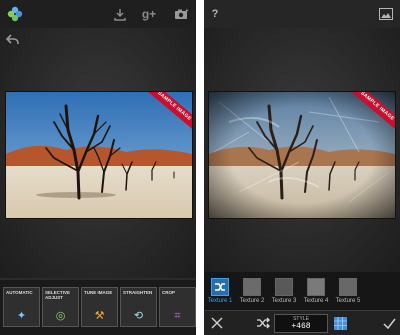 The width and height of the screenshot is (400, 335). I want to click on style-selector: STYLE +468, so click(301, 323).